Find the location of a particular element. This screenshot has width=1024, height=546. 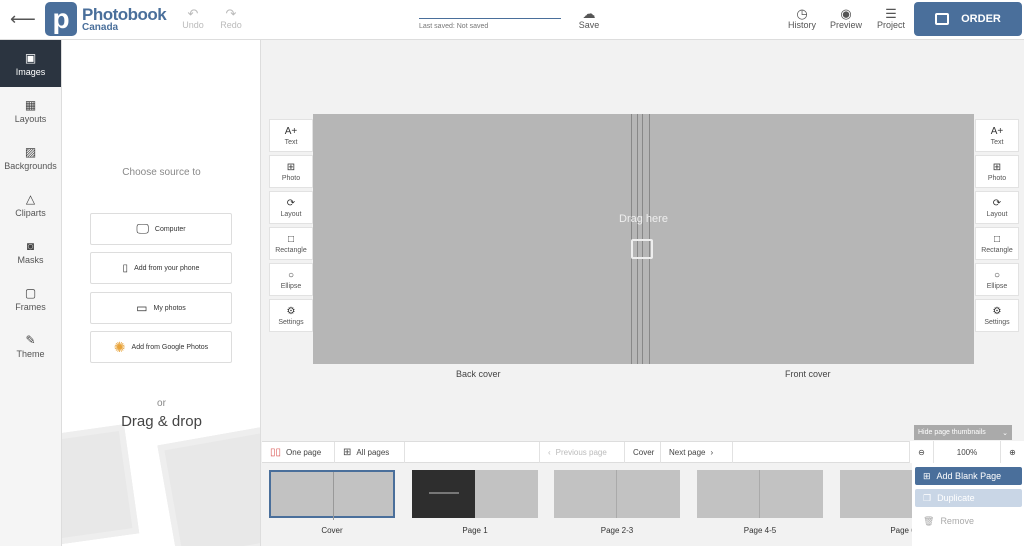

sidebar-item-label: Backgrounds is located at coordinates (30, 165).